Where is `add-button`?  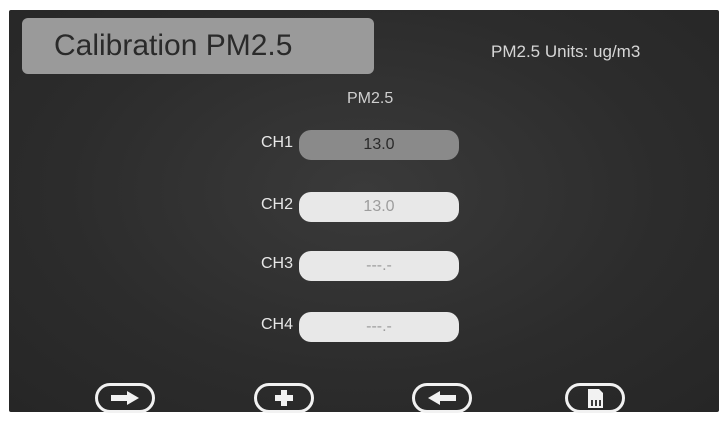 add-button is located at coordinates (284, 398).